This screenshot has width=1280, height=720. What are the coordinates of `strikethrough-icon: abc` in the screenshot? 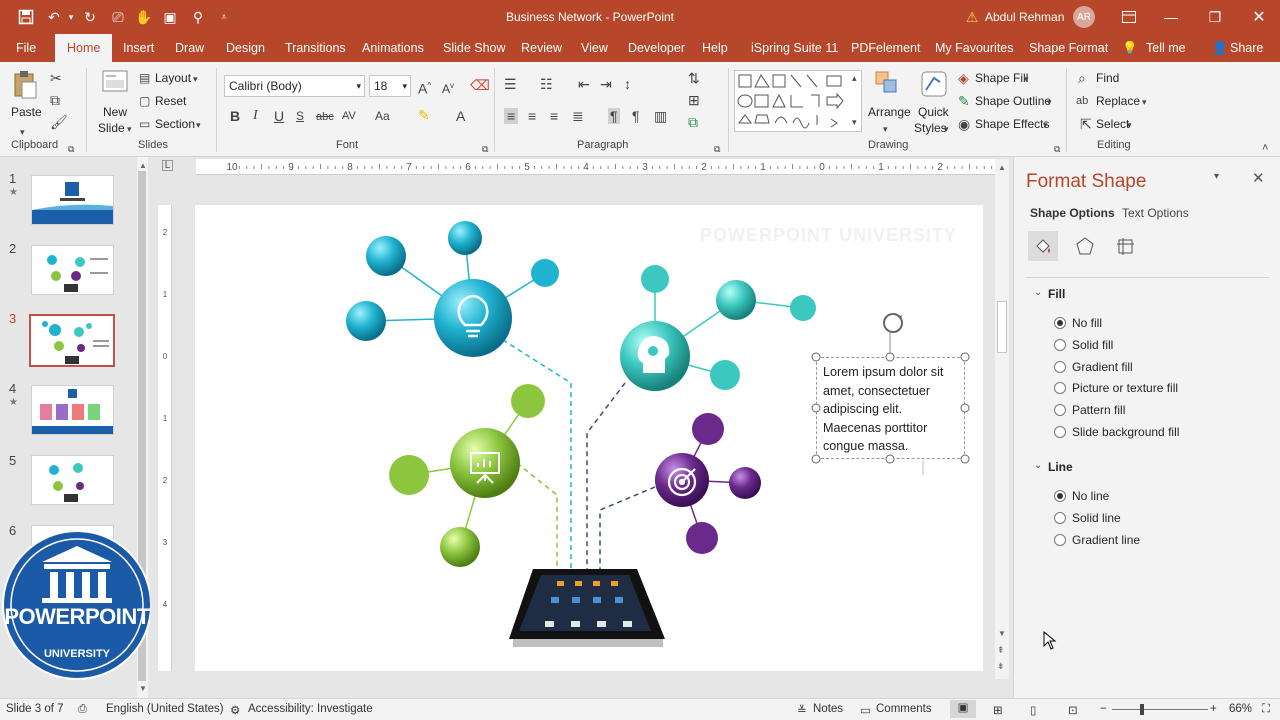 It's located at (325, 117).